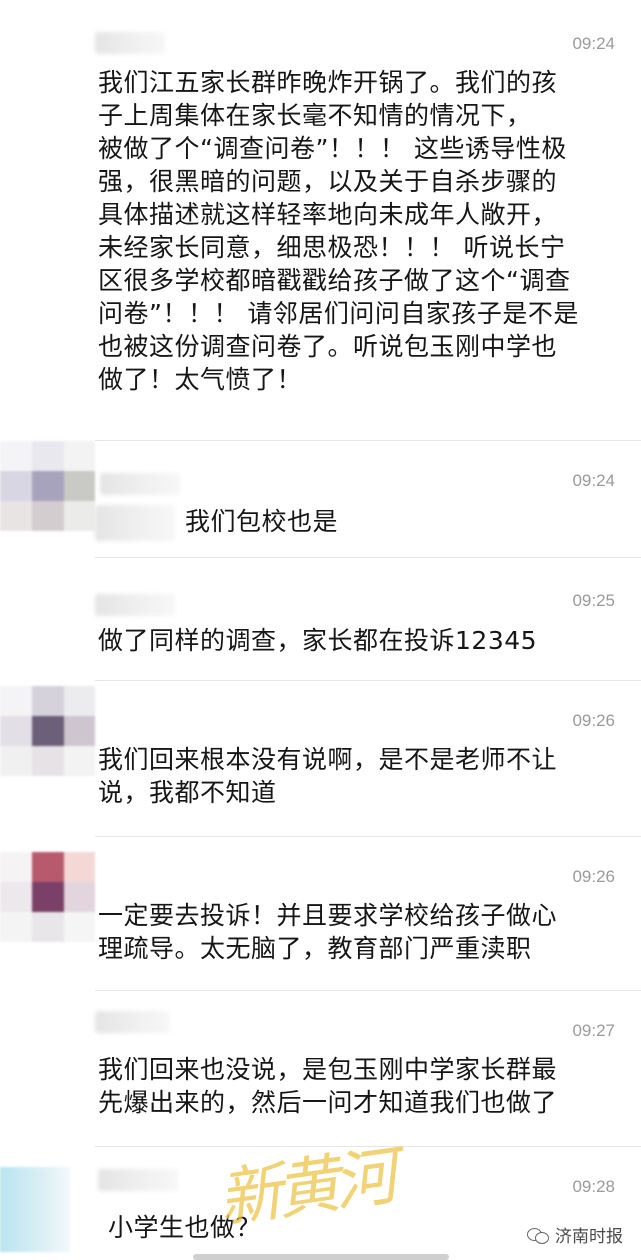  I want to click on brand-mark: 济南时报, so click(575, 1234).